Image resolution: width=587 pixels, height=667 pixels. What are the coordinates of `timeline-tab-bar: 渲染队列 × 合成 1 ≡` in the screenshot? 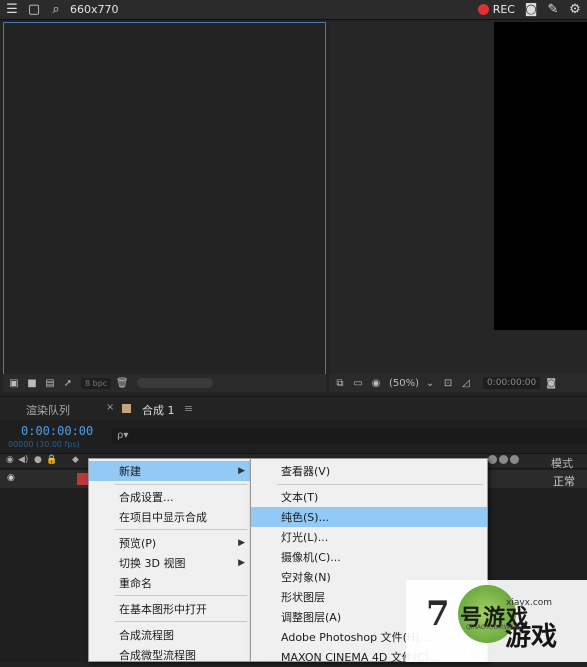 It's located at (293, 408).